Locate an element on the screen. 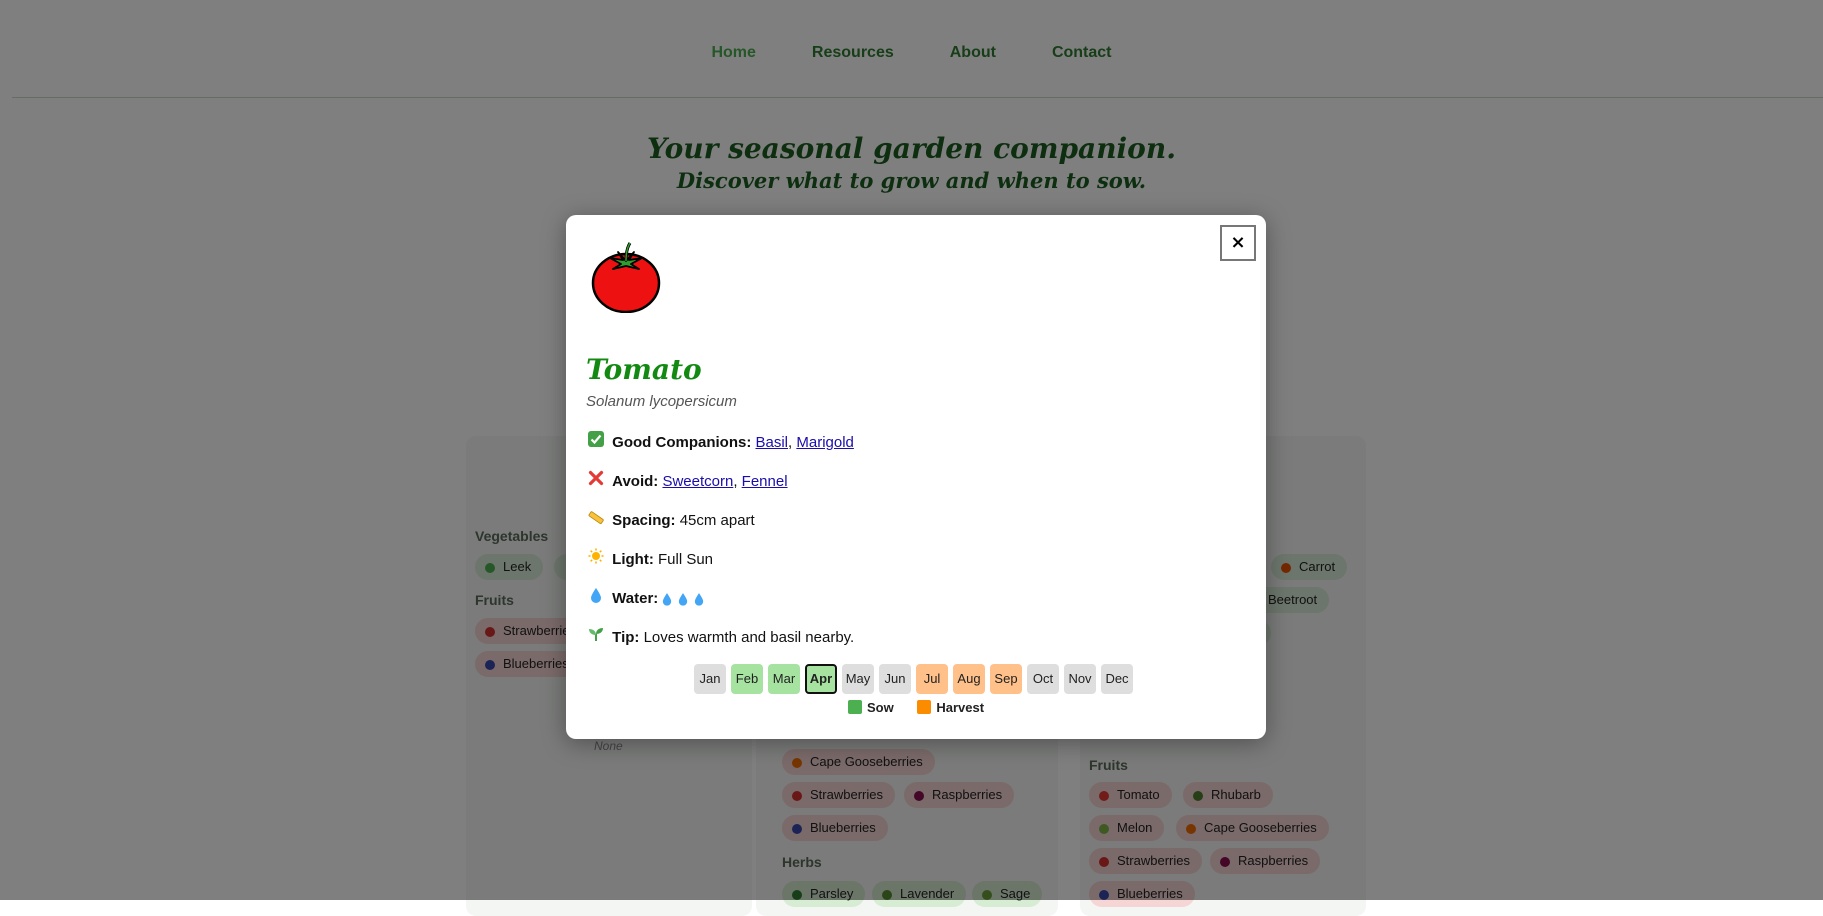 The height and width of the screenshot is (916, 1823). water-level-indicator is located at coordinates (686, 598).